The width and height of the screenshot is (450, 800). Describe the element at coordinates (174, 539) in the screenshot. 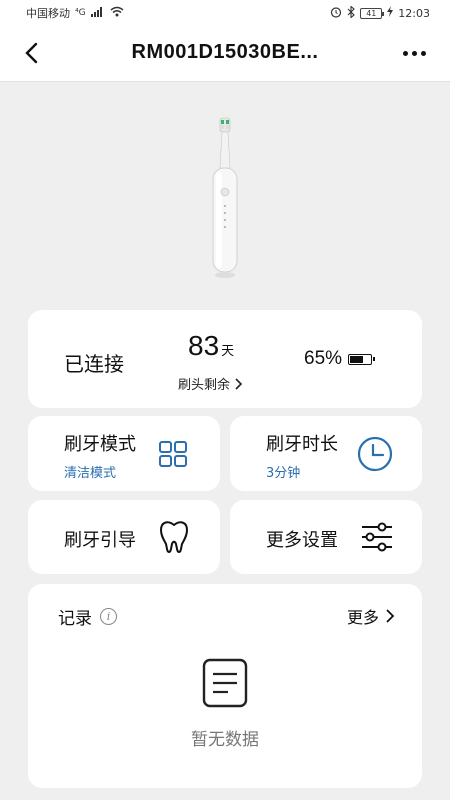

I see `tooth-icon` at that location.